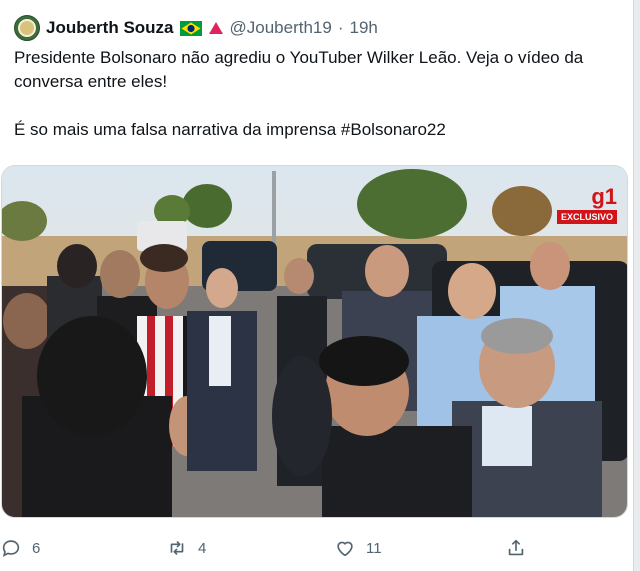 The image size is (640, 571). Describe the element at coordinates (345, 549) in the screenshot. I see `heart-icon` at that location.